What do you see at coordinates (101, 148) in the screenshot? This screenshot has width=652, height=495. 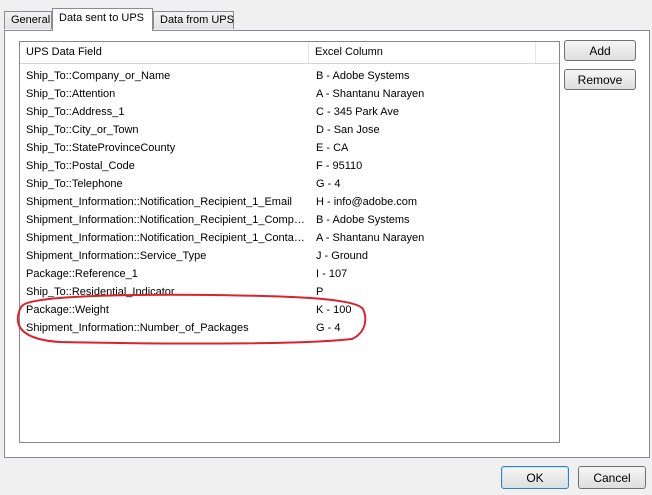 I see `ups-field-cell: Ship_To::StateProvinceCounty` at bounding box center [101, 148].